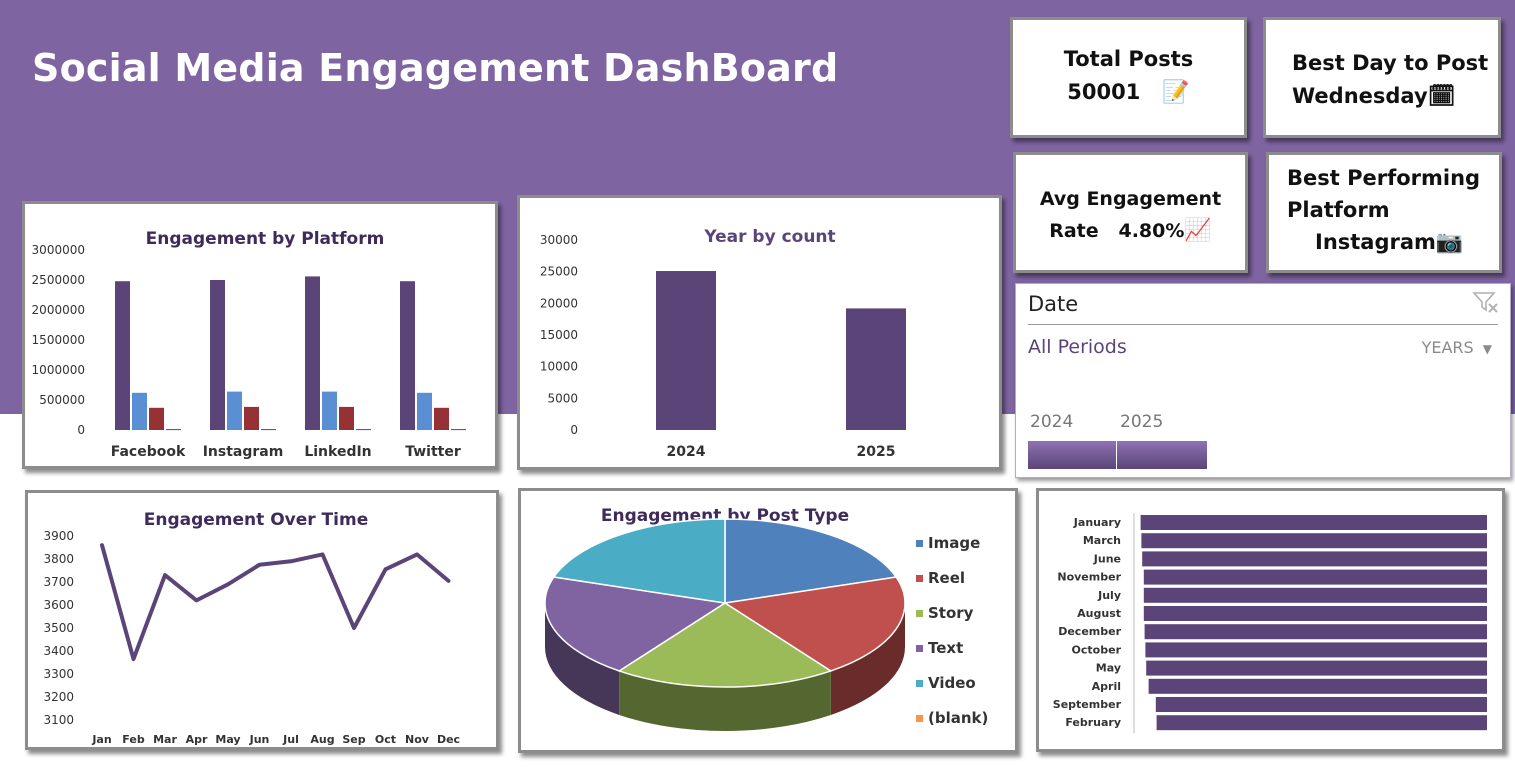 This screenshot has height=768, width=1515. Describe the element at coordinates (58, 674) in the screenshot. I see `y-tick-label: 3300` at that location.